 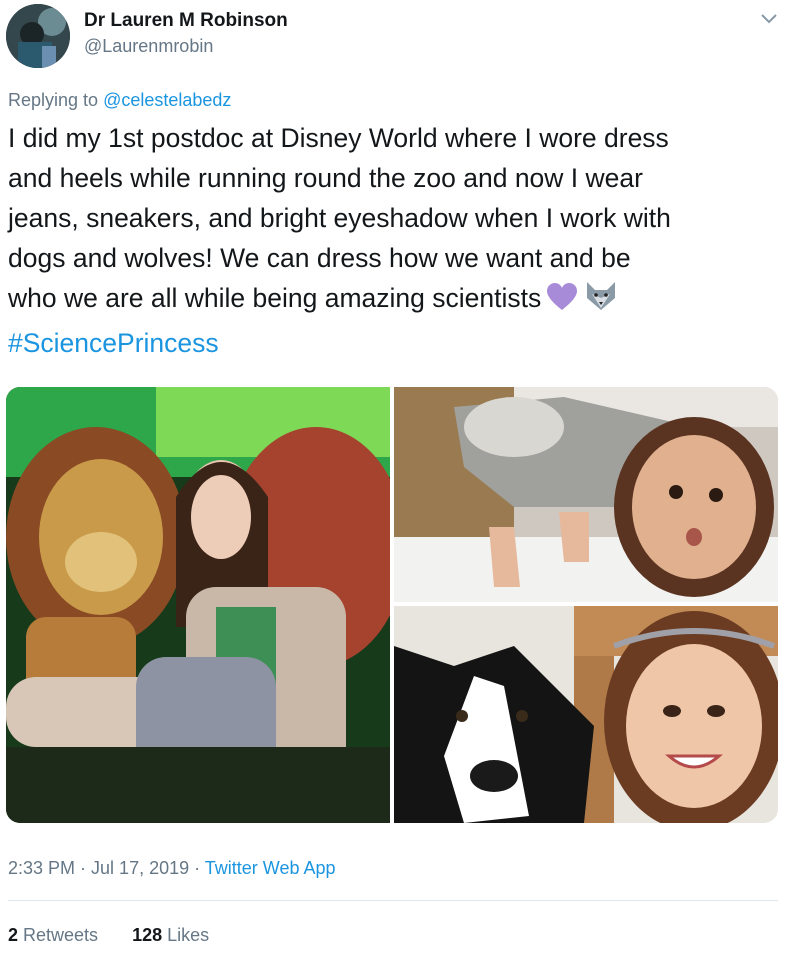 What do you see at coordinates (393, 900) in the screenshot?
I see `divider` at bounding box center [393, 900].